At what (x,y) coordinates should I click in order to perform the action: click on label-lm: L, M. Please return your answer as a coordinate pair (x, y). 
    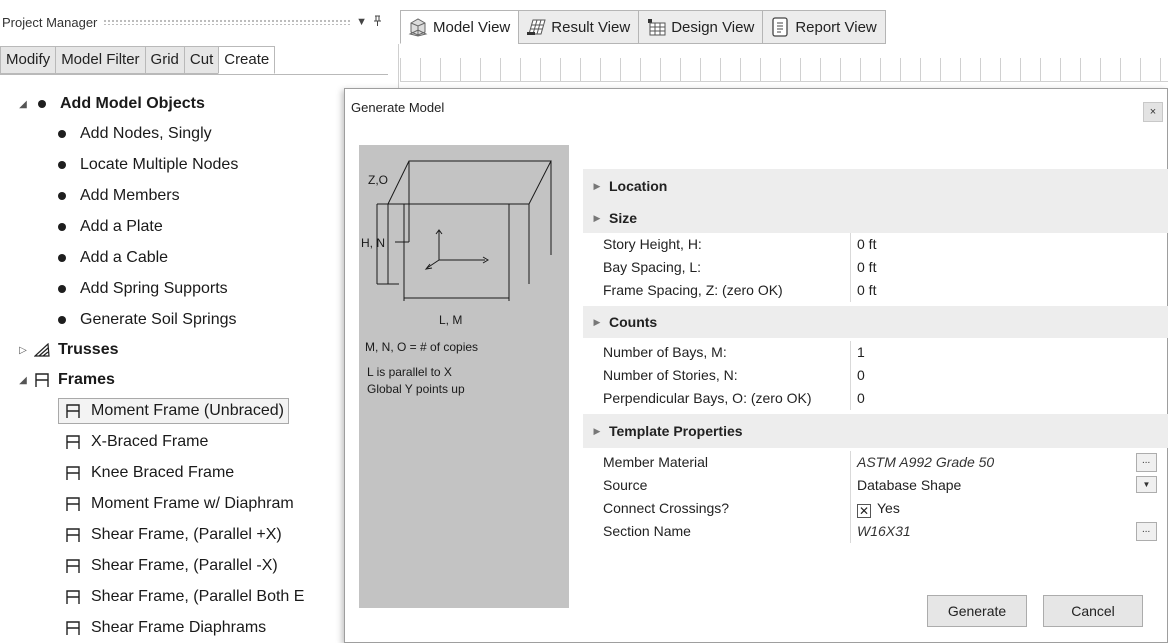
    Looking at the image, I should click on (451, 320).